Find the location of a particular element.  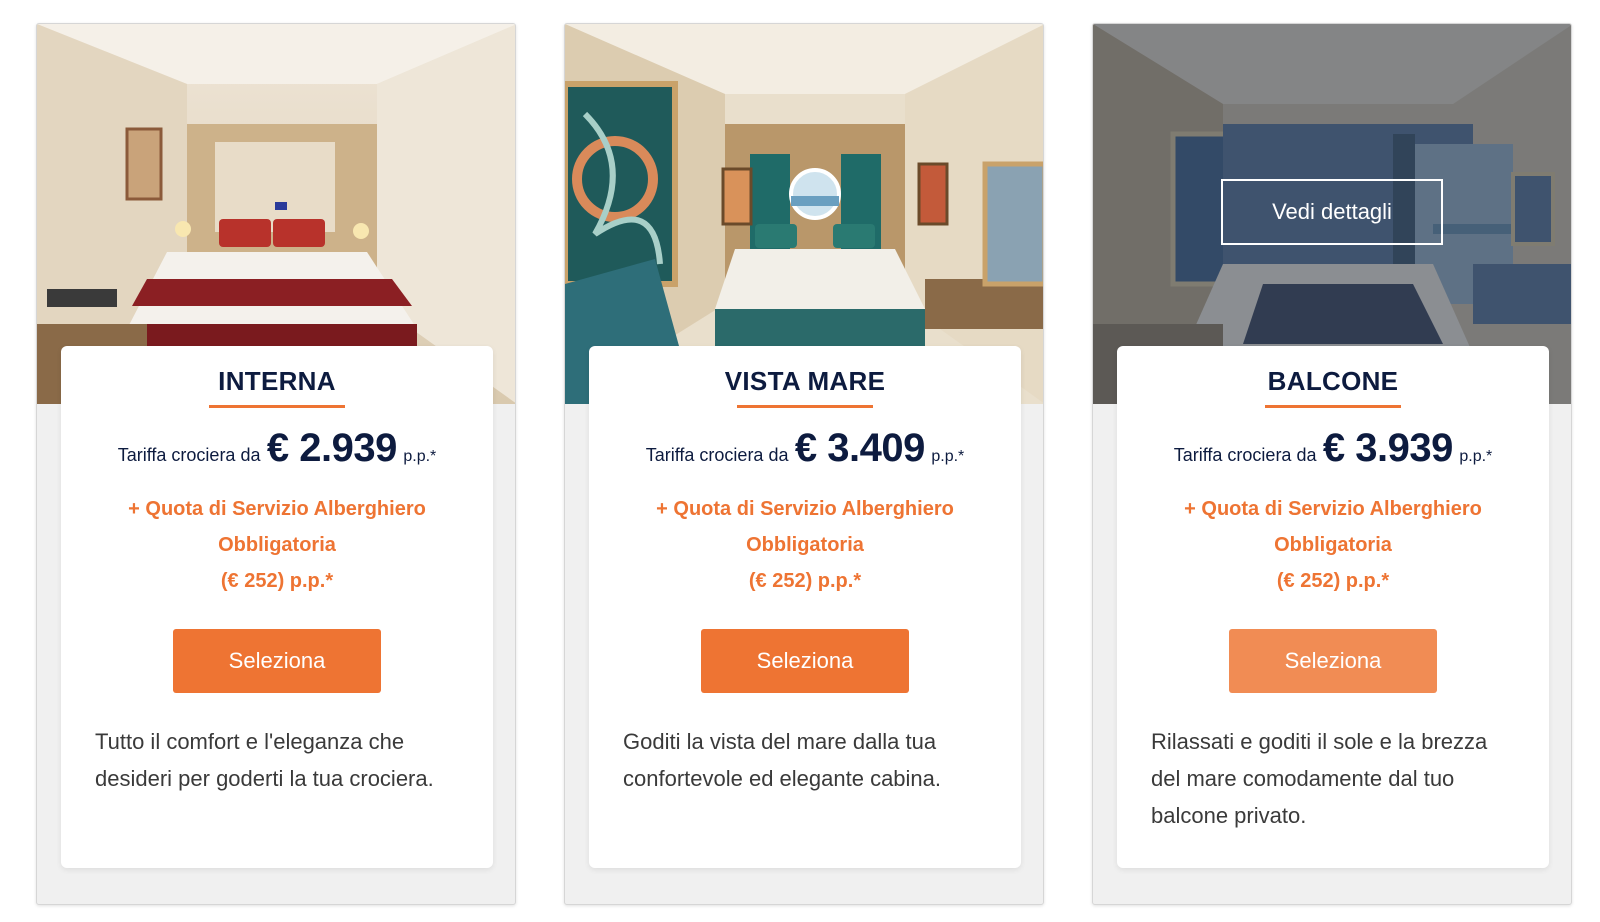

price-amount: € 3.409 is located at coordinates (859, 448).